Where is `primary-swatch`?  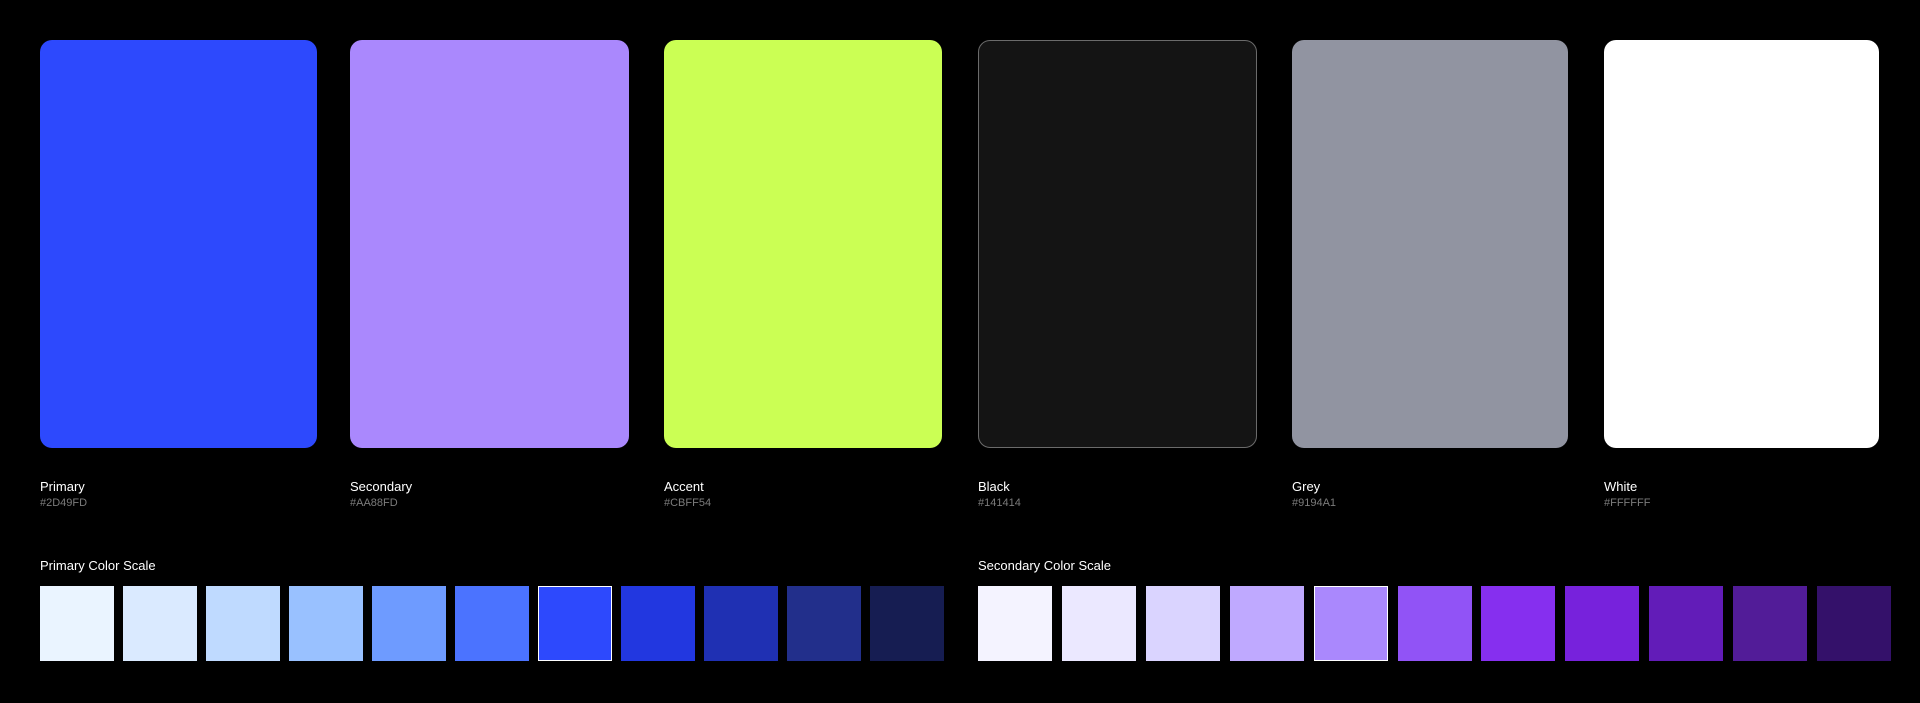
primary-swatch is located at coordinates (178, 244).